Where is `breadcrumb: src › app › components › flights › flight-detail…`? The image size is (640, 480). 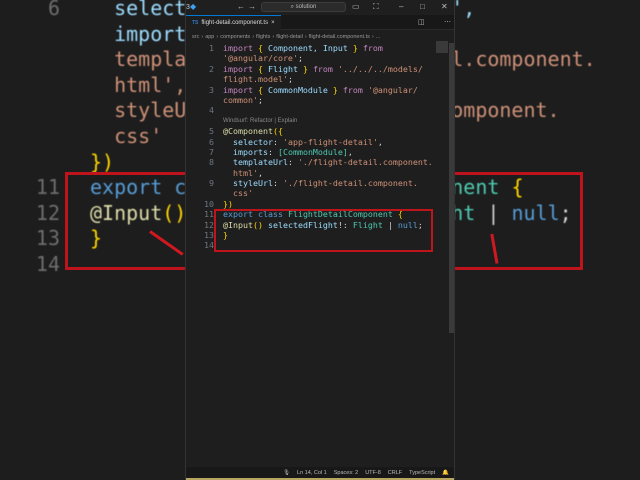
breadcrumb: src › app › components › flights › flight-detail… is located at coordinates (320, 36).